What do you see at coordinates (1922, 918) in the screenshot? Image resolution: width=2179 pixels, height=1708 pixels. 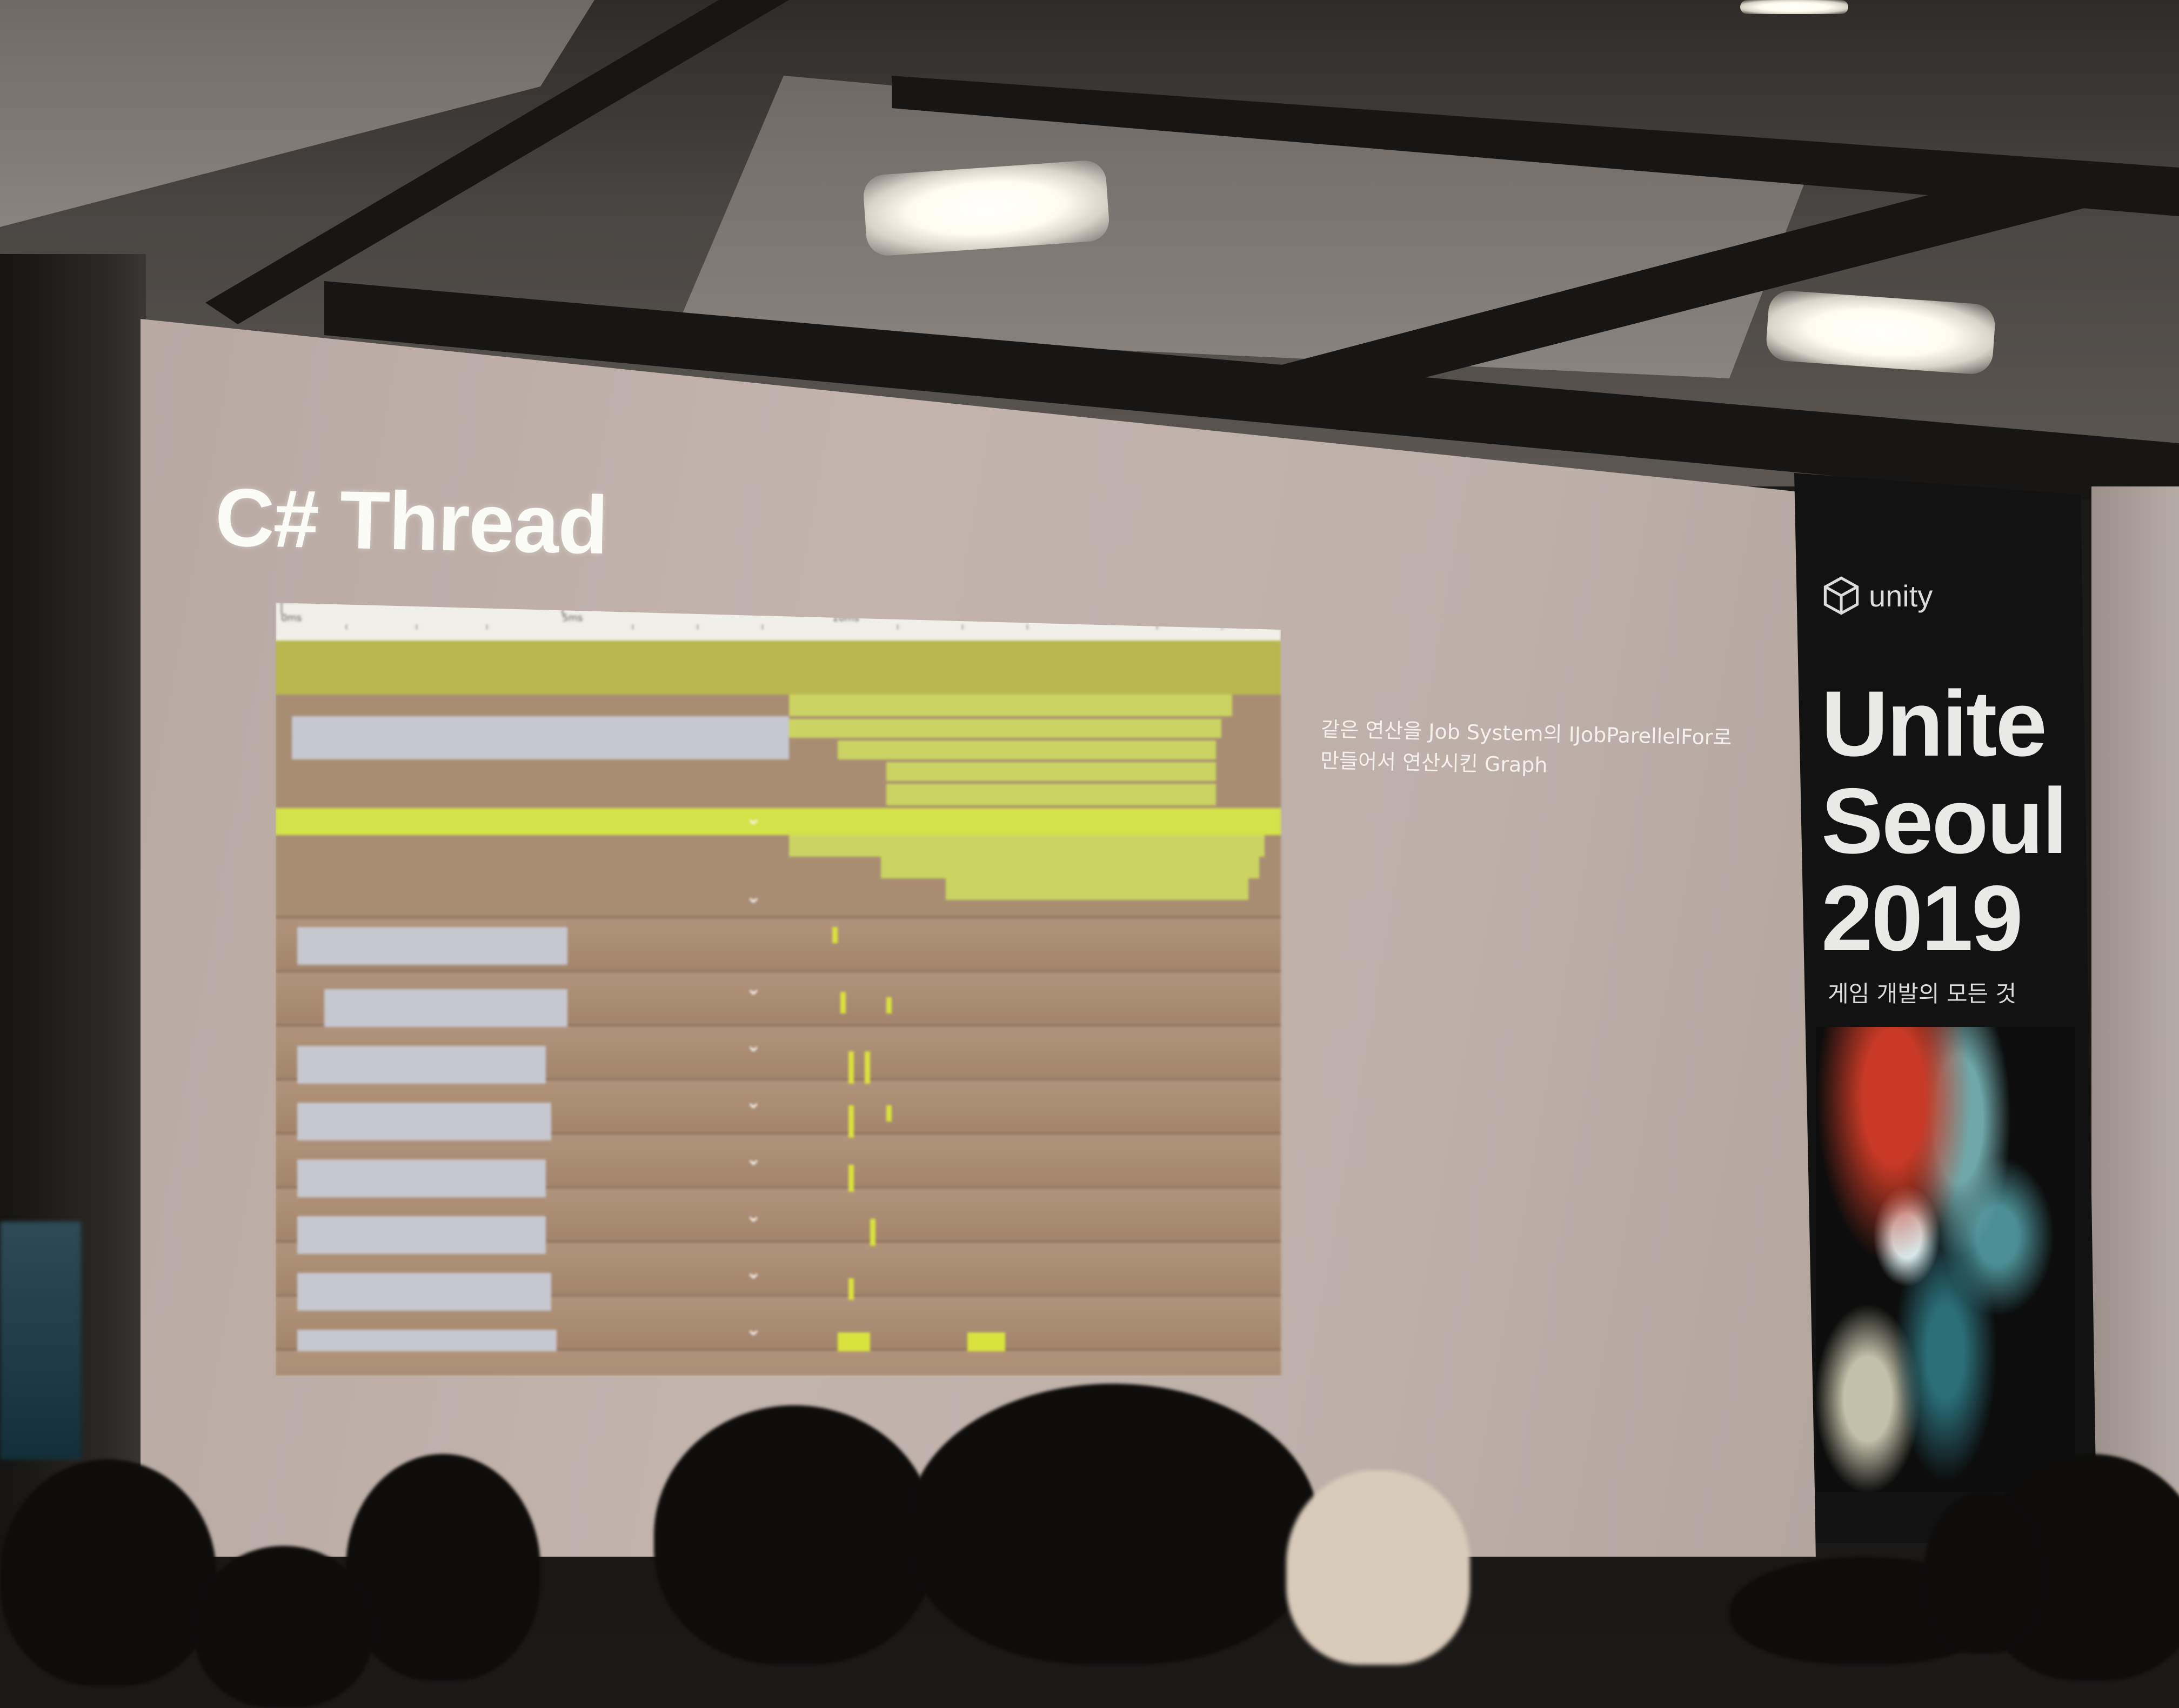 I see `banner-title-line: 2019` at bounding box center [1922, 918].